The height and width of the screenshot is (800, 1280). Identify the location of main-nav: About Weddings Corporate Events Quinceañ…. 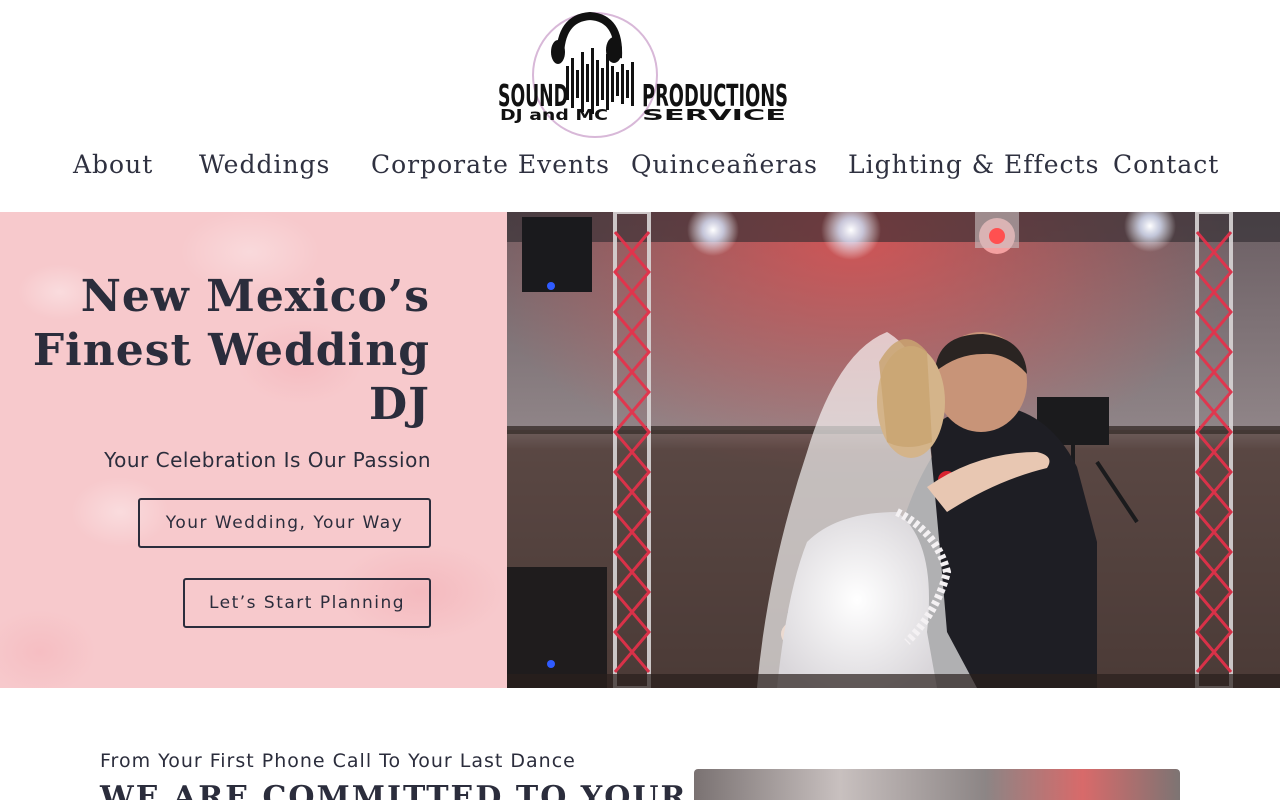
(640, 170).